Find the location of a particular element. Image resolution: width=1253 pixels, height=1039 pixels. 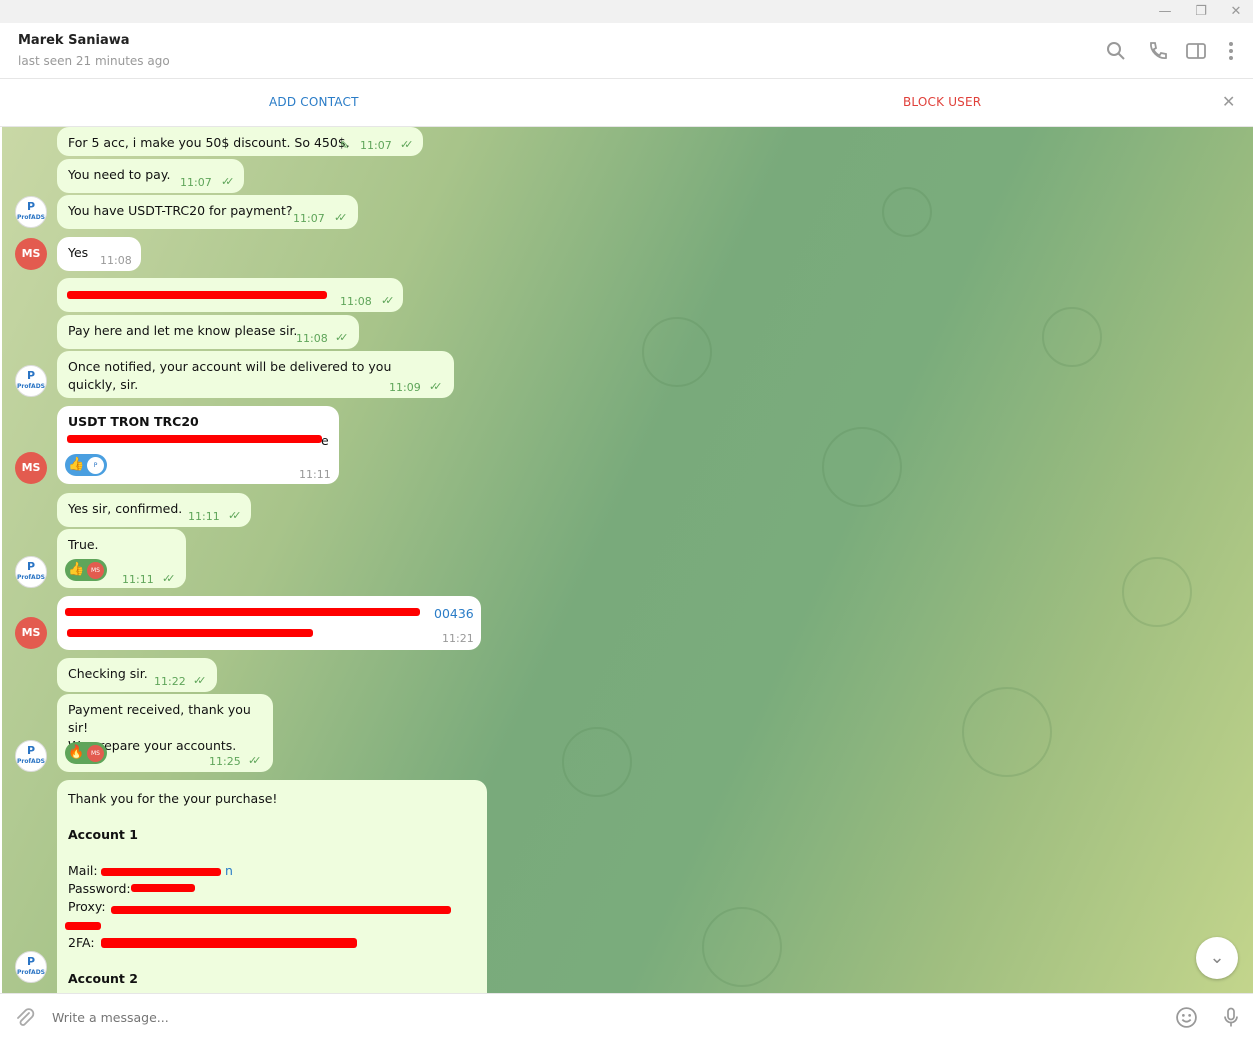

message-text: Payment received, thank you sir! is located at coordinates (159, 718).